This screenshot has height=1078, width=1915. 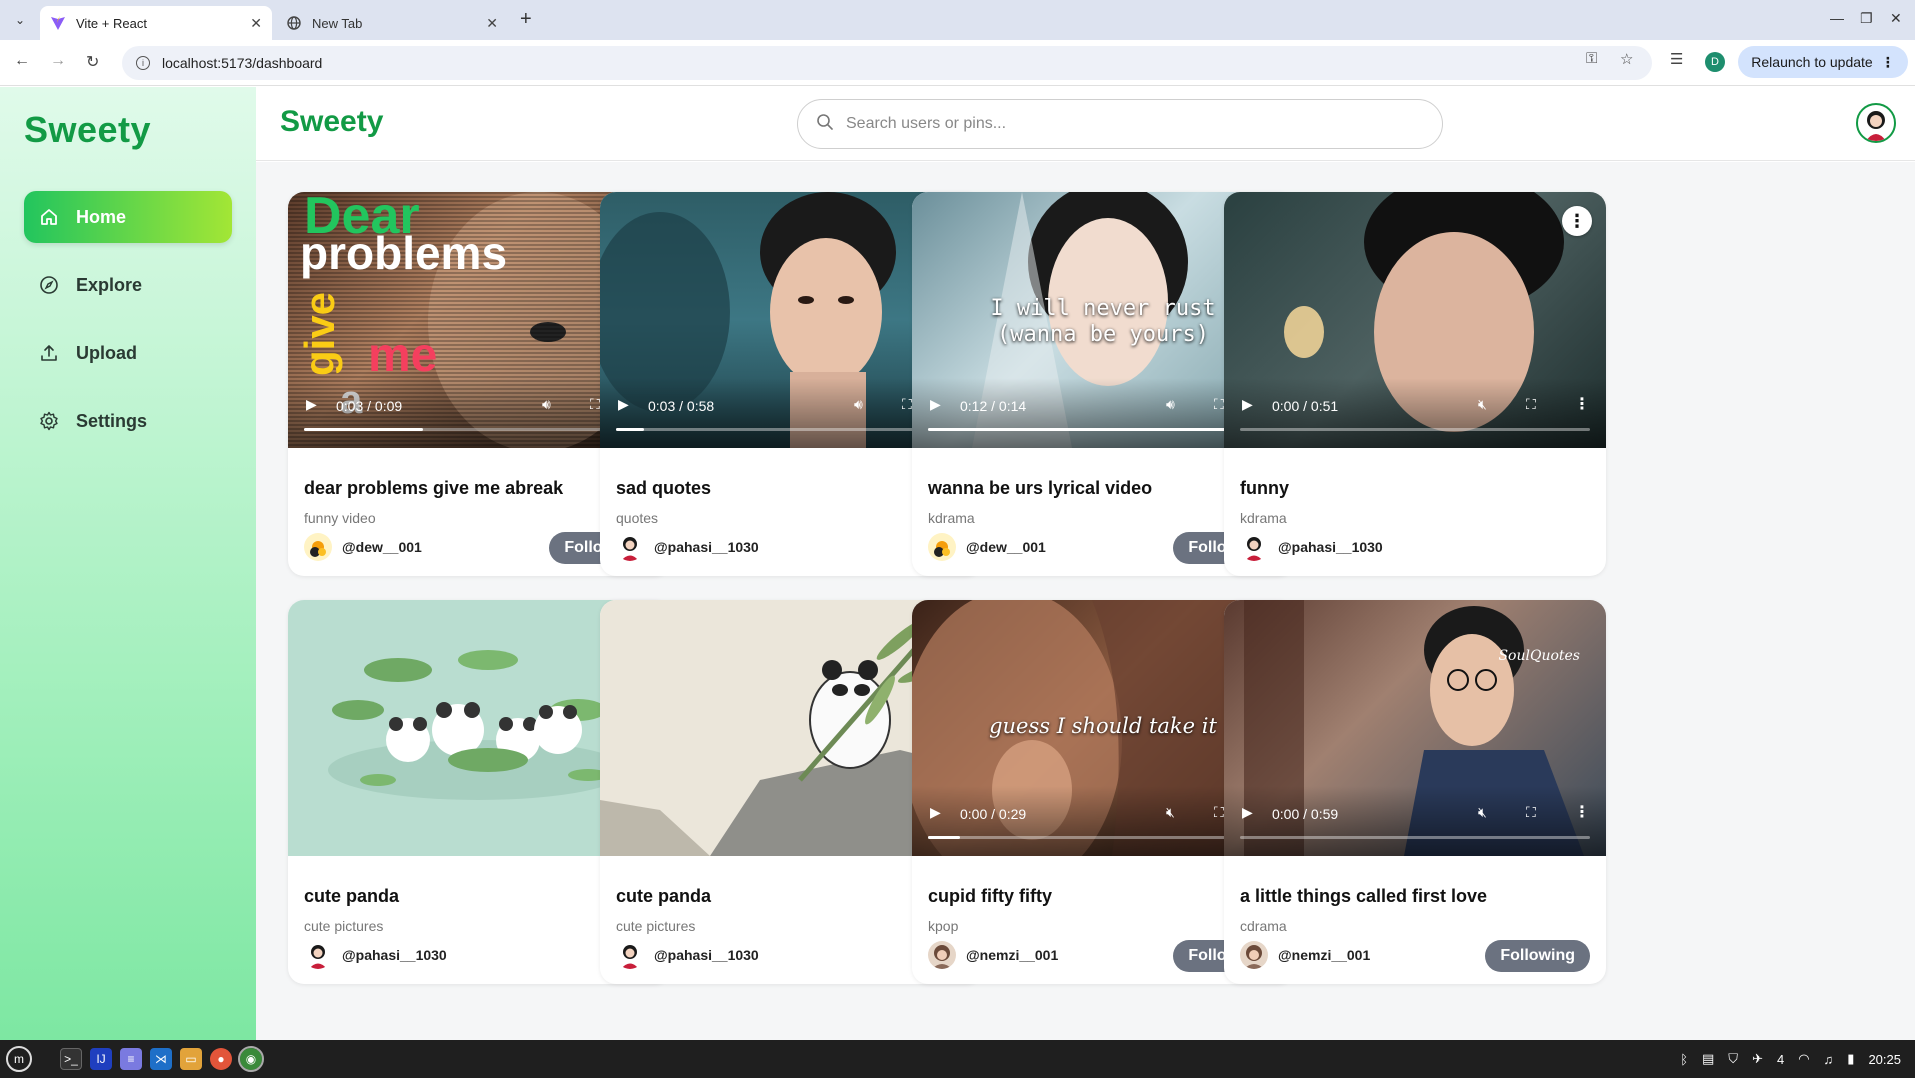 I want to click on video-time: 0:12 / 0:14, so click(x=993, y=406).